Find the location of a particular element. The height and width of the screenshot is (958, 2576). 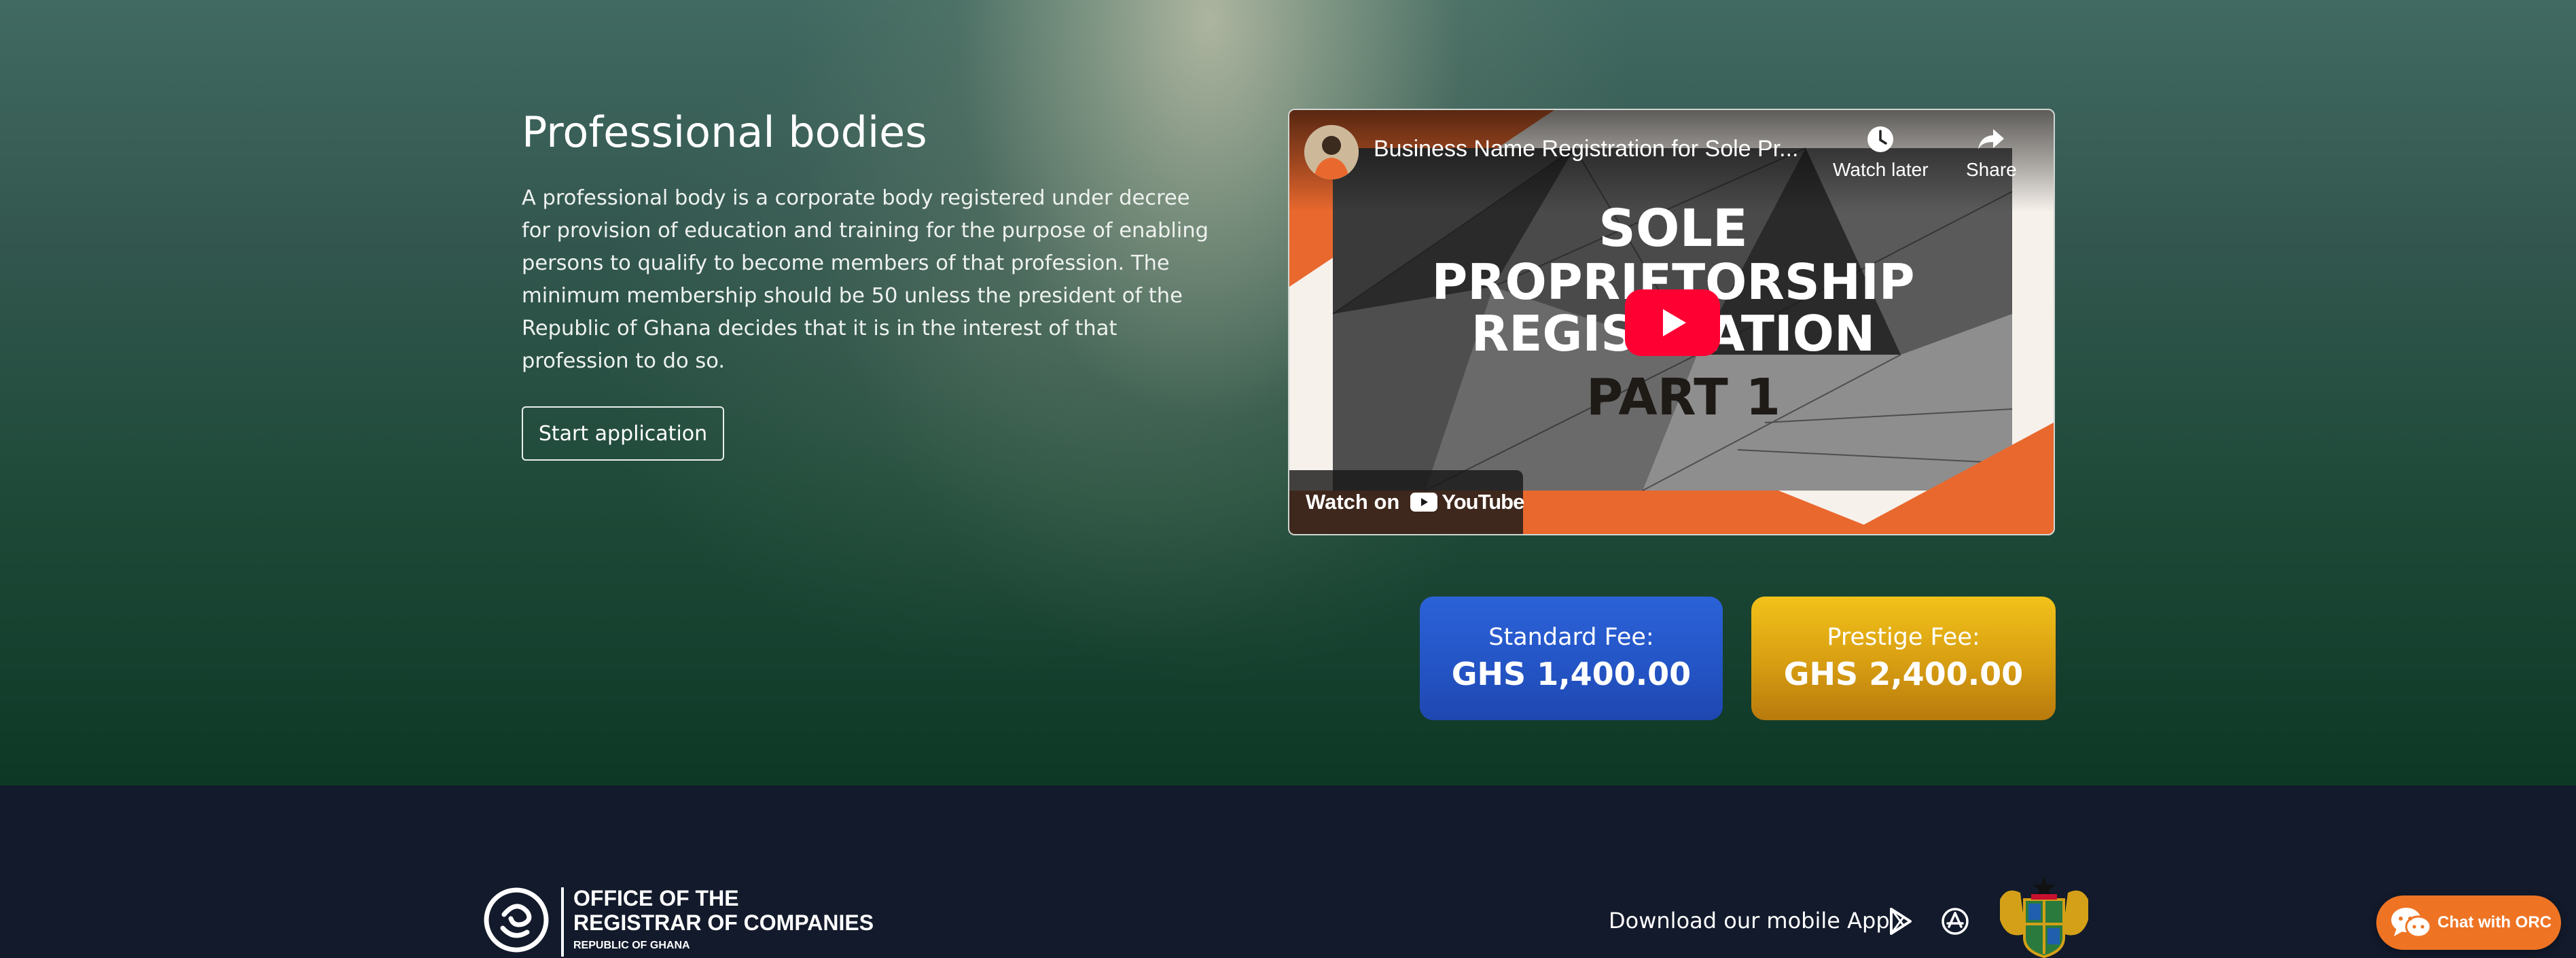

logo-text-line3: REPUBLIC OF GHANA is located at coordinates (631, 945).